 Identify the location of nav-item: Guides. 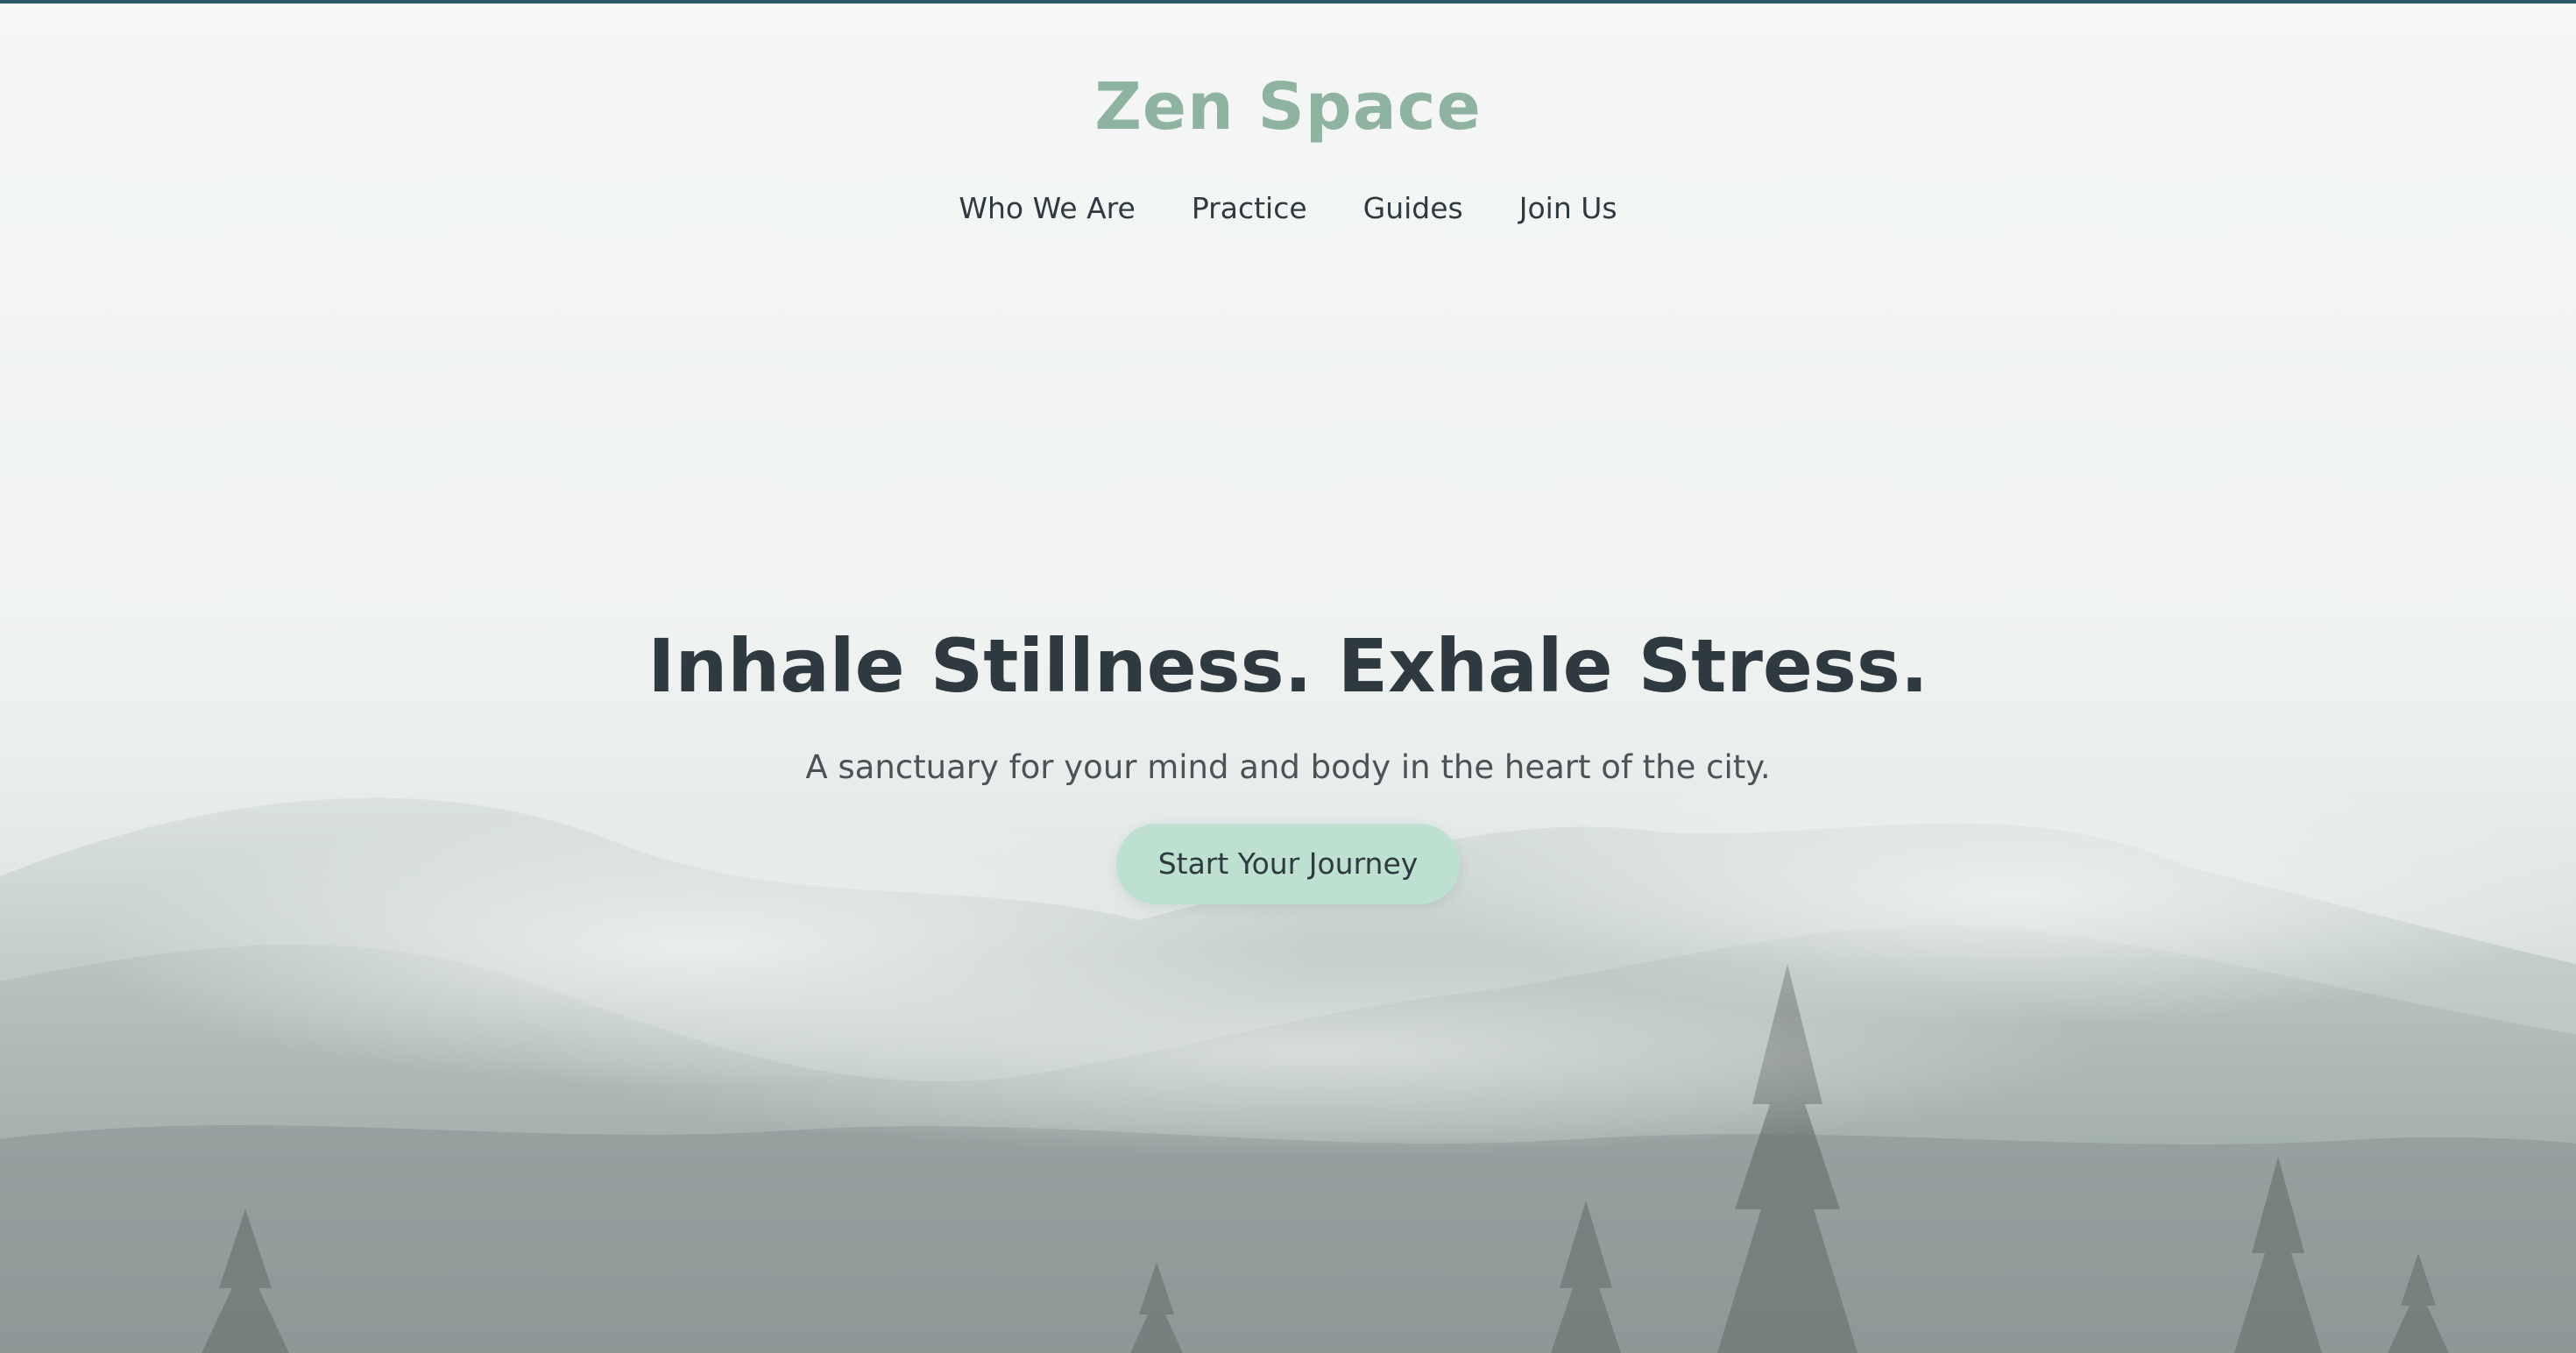
(1413, 208).